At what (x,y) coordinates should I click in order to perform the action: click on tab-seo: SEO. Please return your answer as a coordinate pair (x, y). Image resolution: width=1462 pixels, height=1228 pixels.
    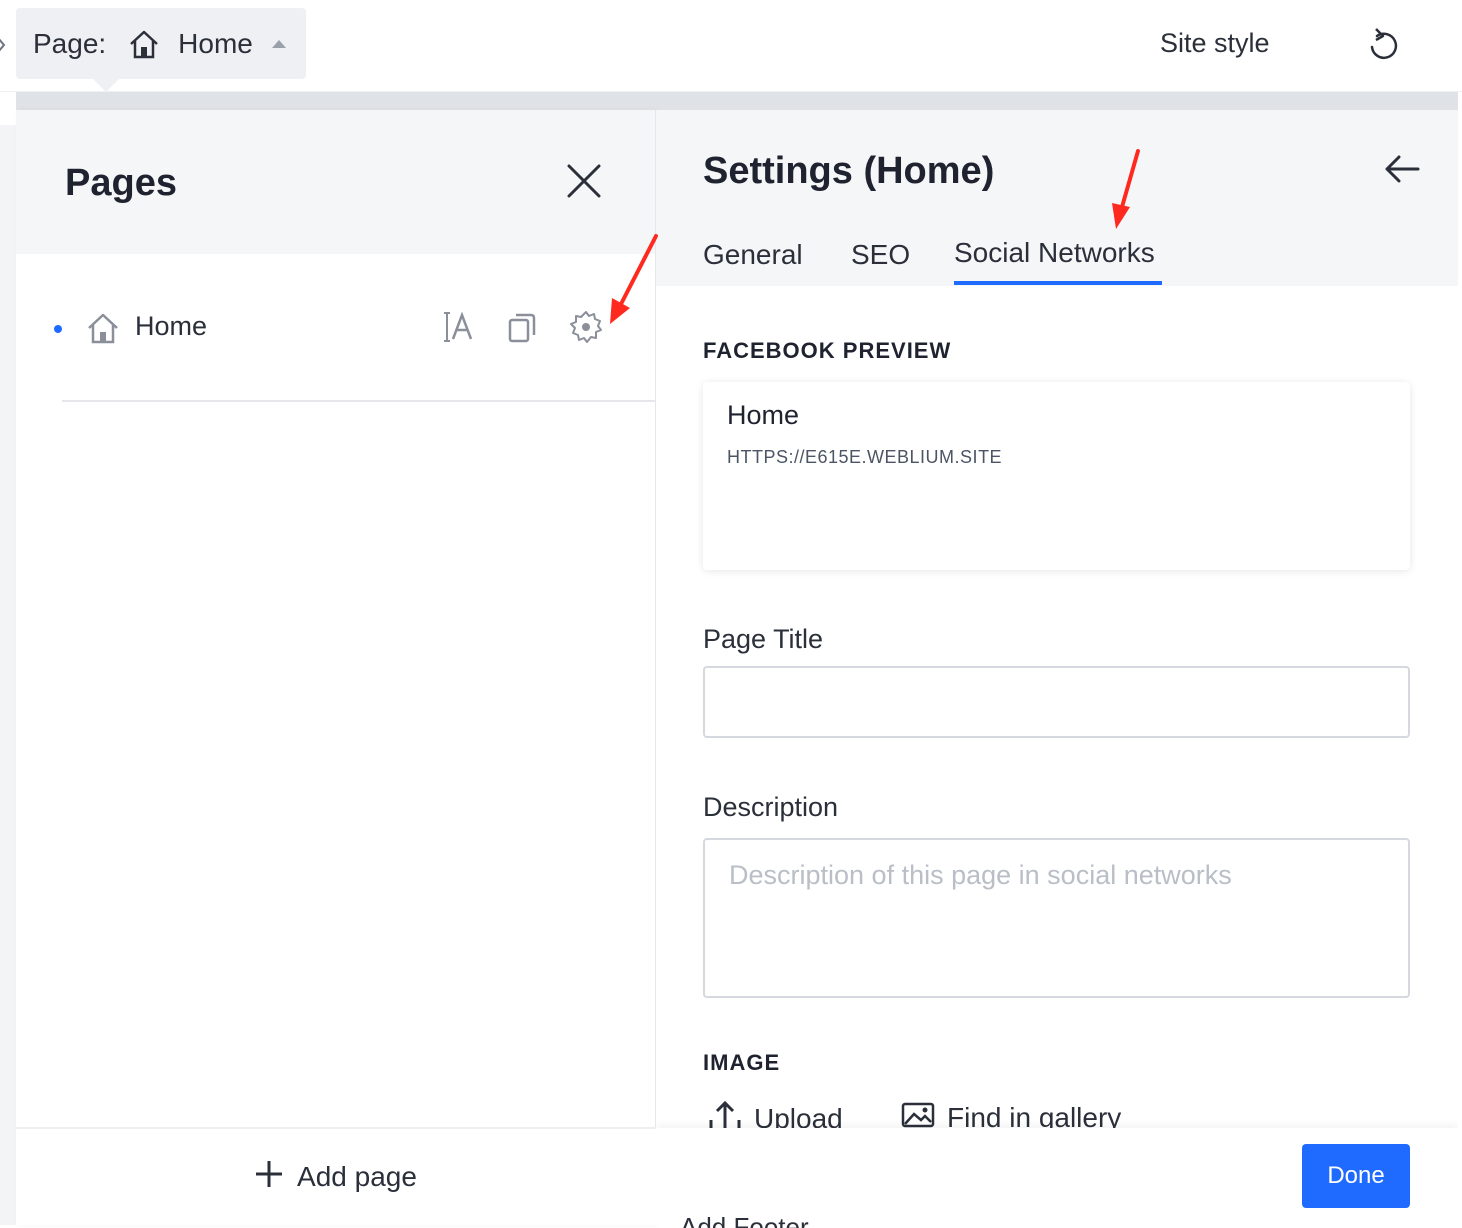
    Looking at the image, I should click on (880, 255).